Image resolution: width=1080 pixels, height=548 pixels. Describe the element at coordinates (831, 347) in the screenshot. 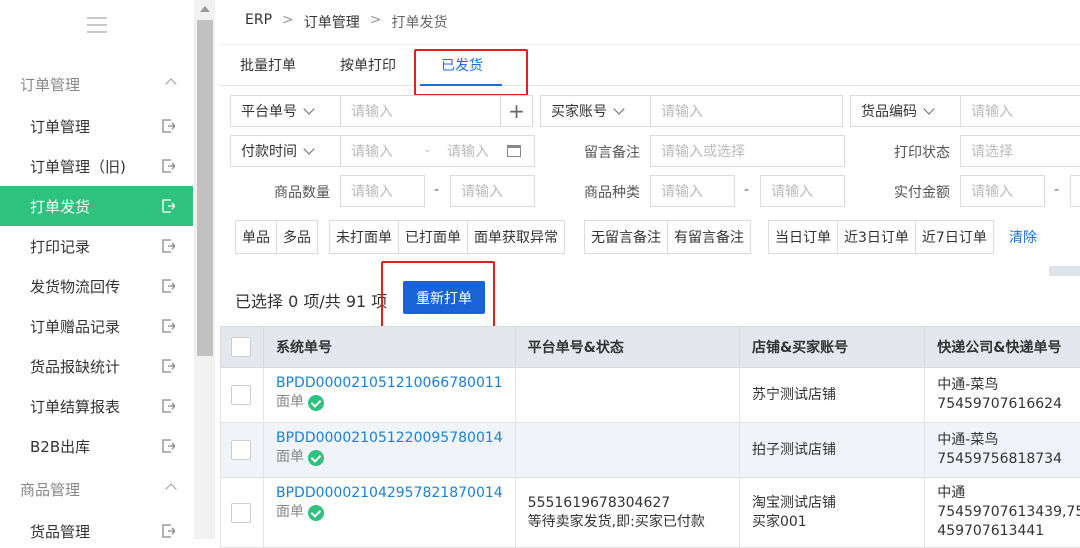

I see `column-header: 店铺&买家账号` at that location.